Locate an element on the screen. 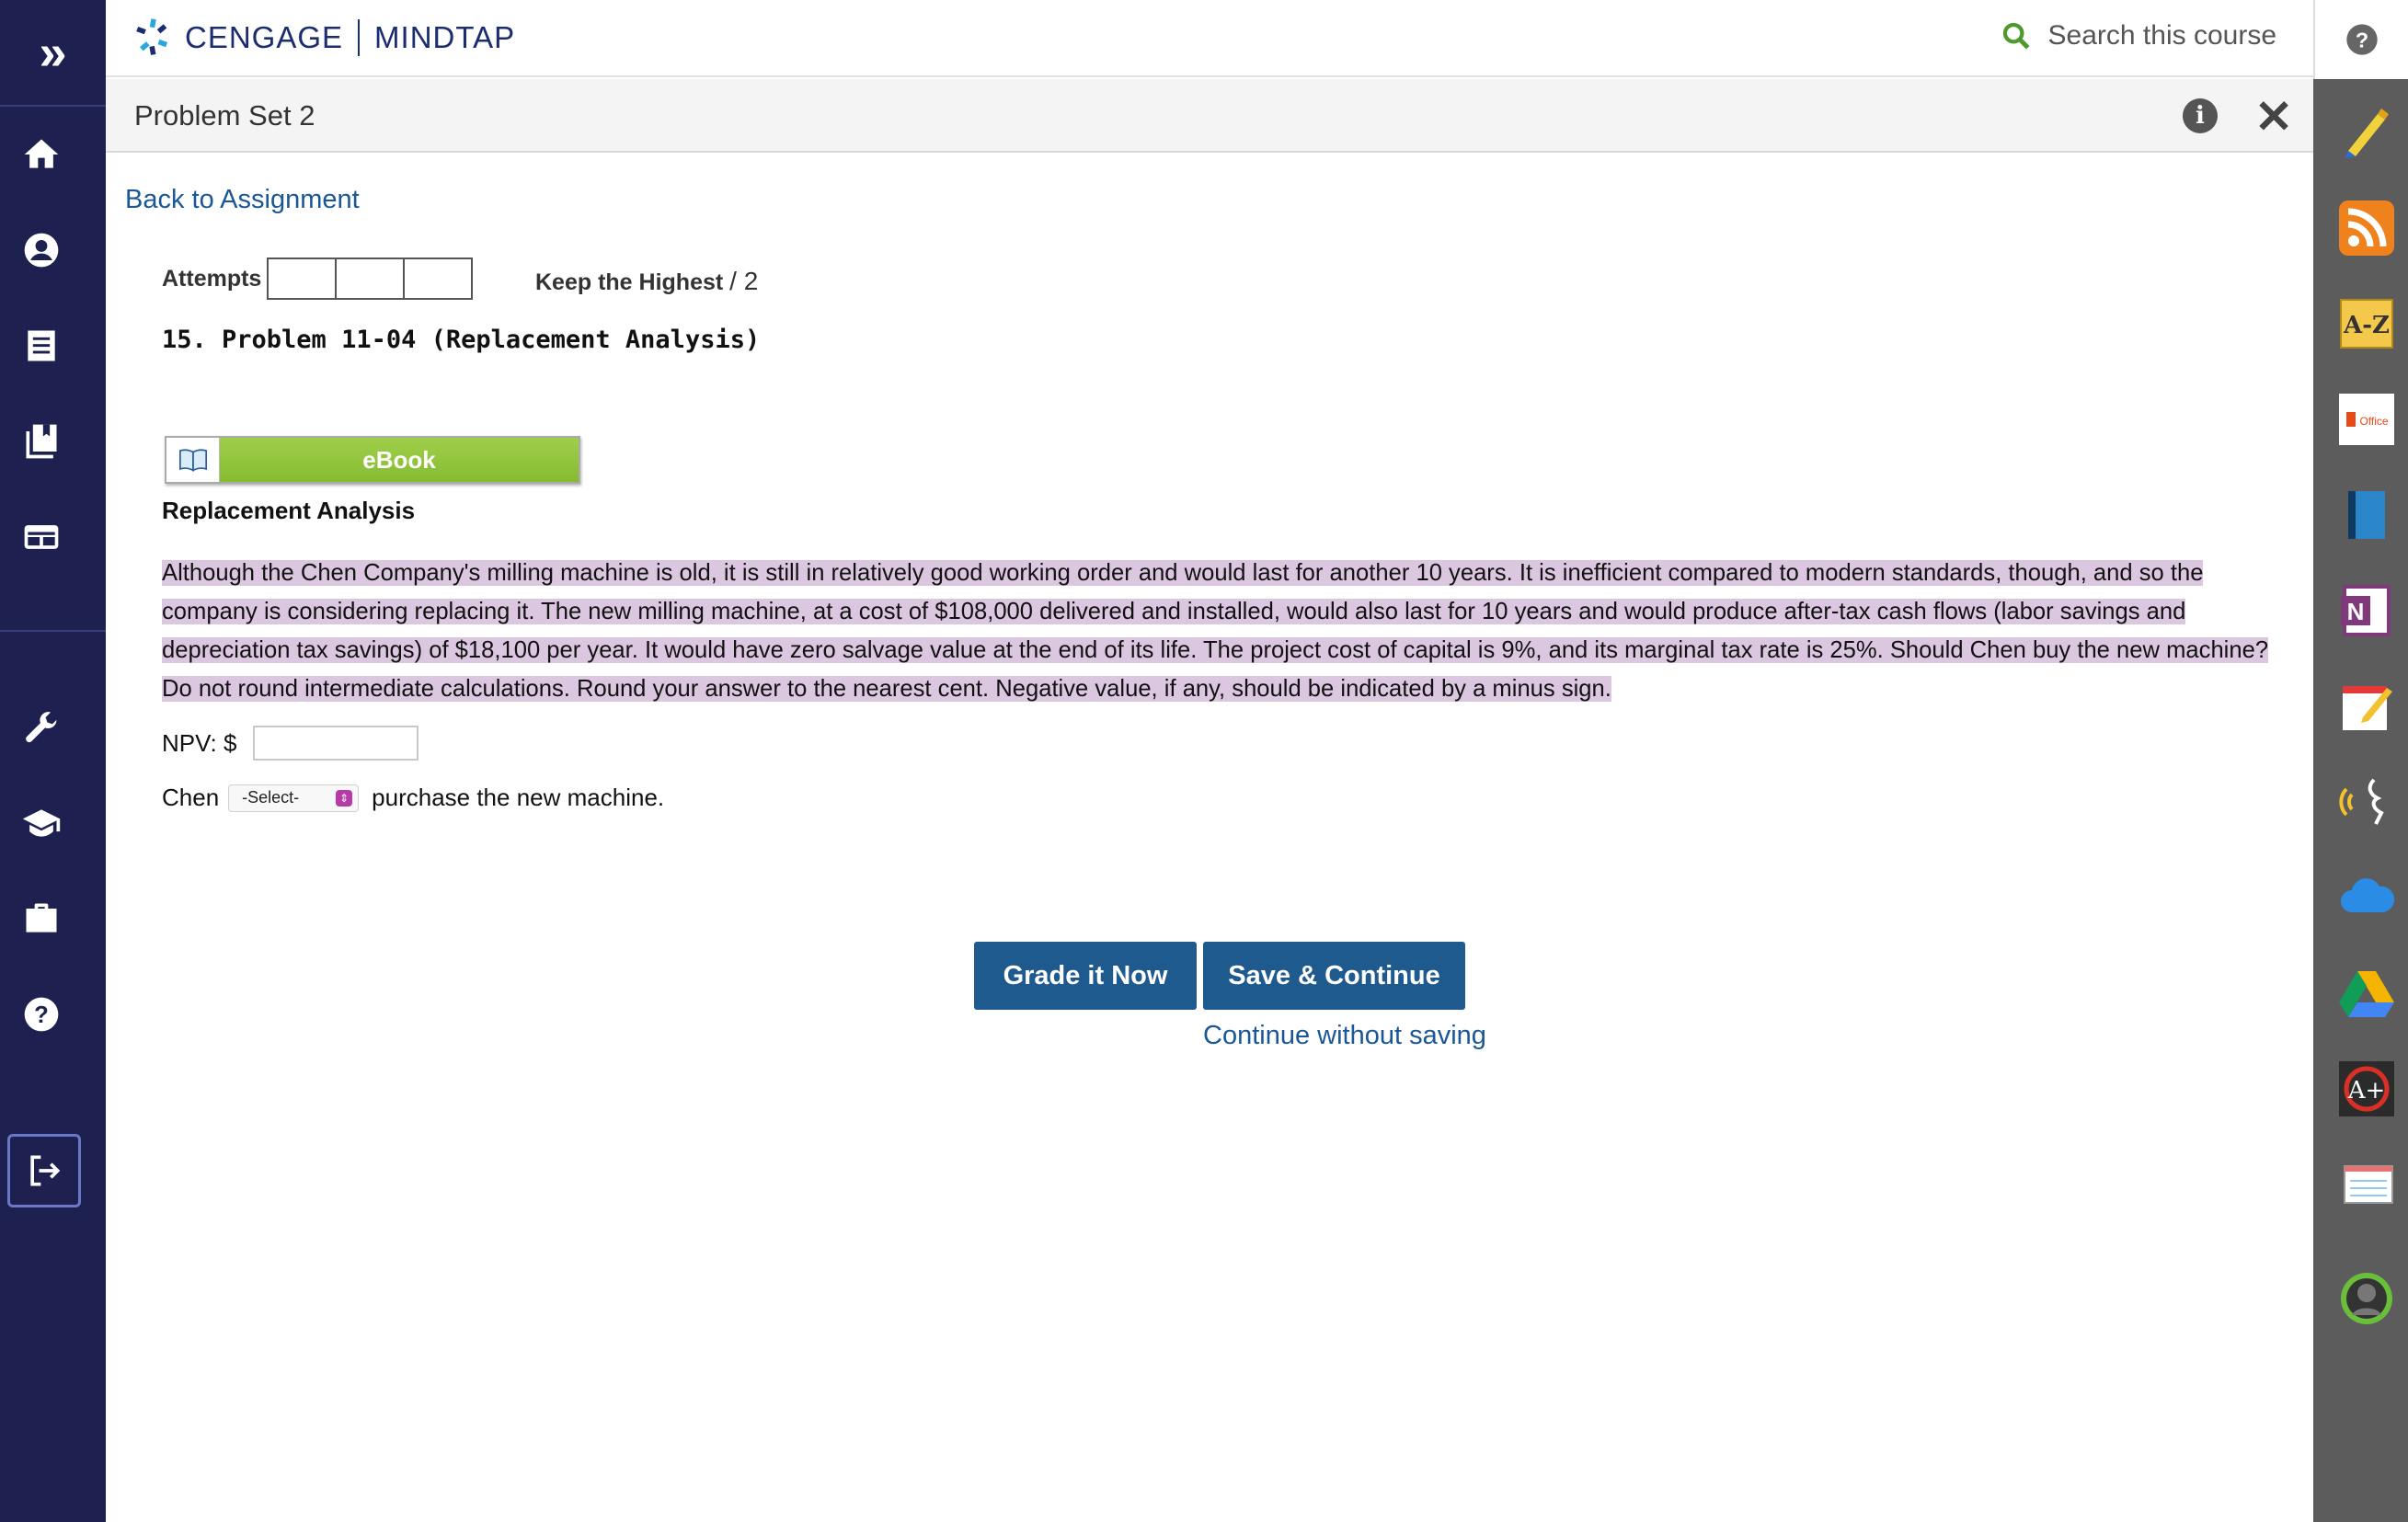 The height and width of the screenshot is (1522, 2408). flashcards-icon is located at coordinates (2366, 1184).